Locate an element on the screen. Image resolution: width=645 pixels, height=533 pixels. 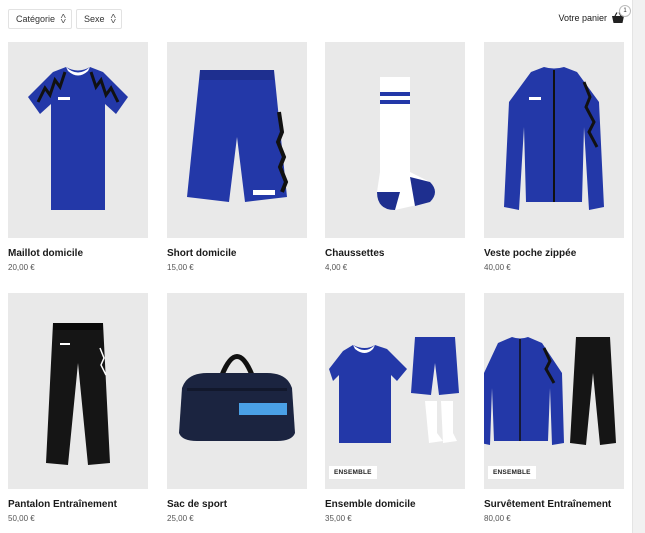
product-card: Short domicile 15,00 € is located at coordinates (237, 157).